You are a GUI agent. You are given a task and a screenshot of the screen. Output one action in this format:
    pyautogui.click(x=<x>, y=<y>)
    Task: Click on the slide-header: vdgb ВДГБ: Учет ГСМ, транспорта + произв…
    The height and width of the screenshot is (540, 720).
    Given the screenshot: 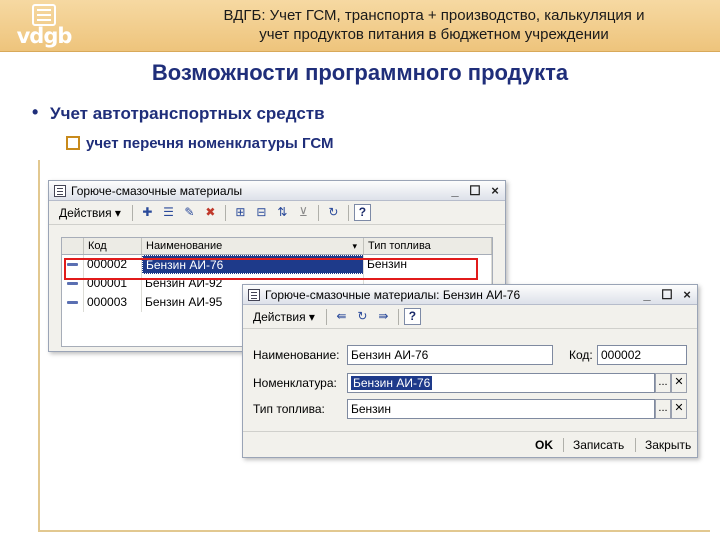 What is the action you would take?
    pyautogui.click(x=360, y=26)
    